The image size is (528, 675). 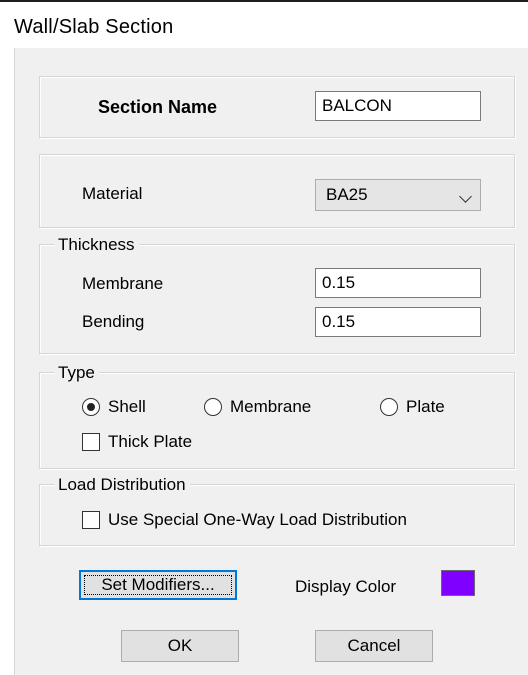 I want to click on title-bar: Wall/Slab Section, so click(x=264, y=25).